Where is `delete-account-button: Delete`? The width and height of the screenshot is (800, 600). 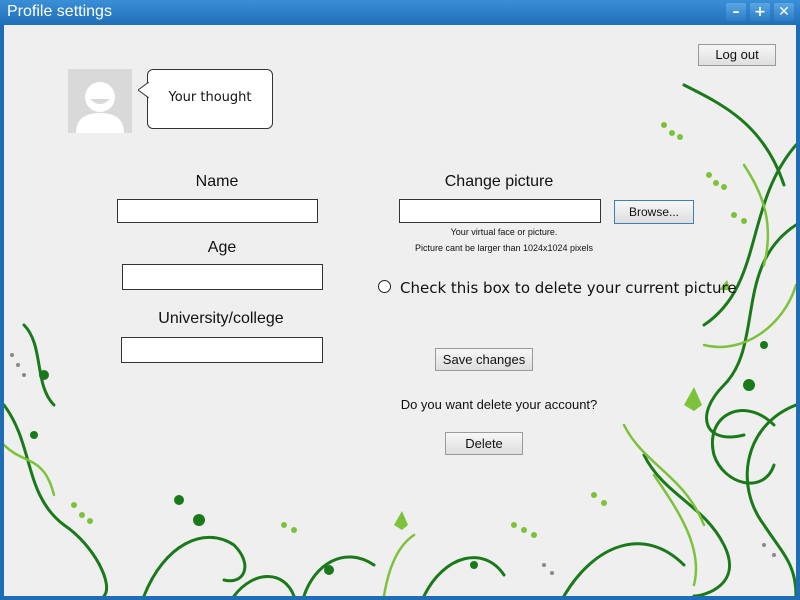
delete-account-button: Delete is located at coordinates (484, 443).